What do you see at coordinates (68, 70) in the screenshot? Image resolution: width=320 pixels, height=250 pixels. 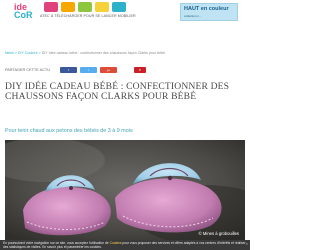 I see `facebook-share-button: f` at bounding box center [68, 70].